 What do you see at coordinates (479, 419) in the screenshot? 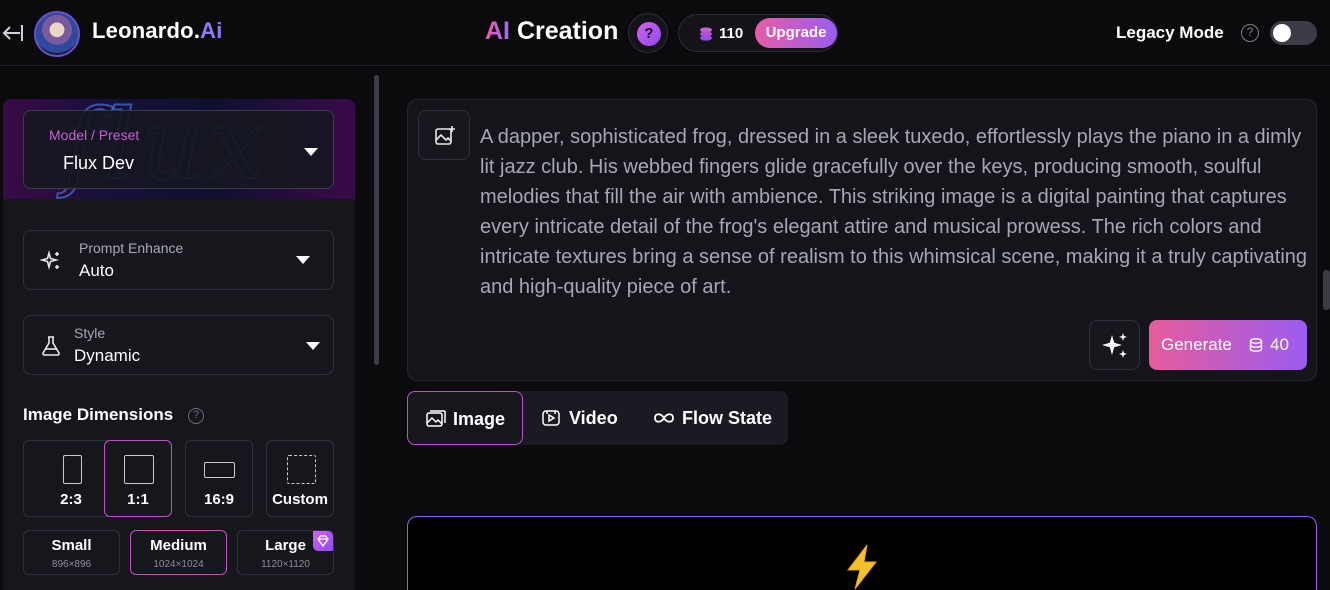
I see `tab-label: Image` at bounding box center [479, 419].